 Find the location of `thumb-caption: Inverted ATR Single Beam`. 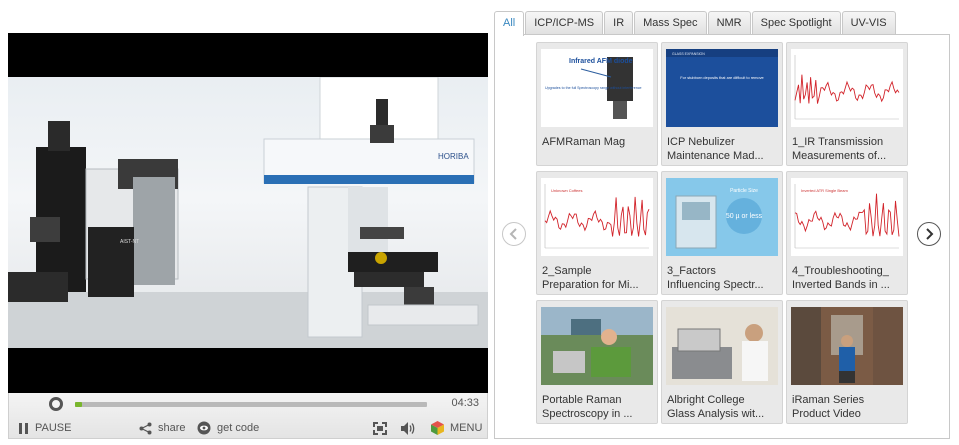

thumb-caption: Inverted ATR Single Beam is located at coordinates (825, 190).